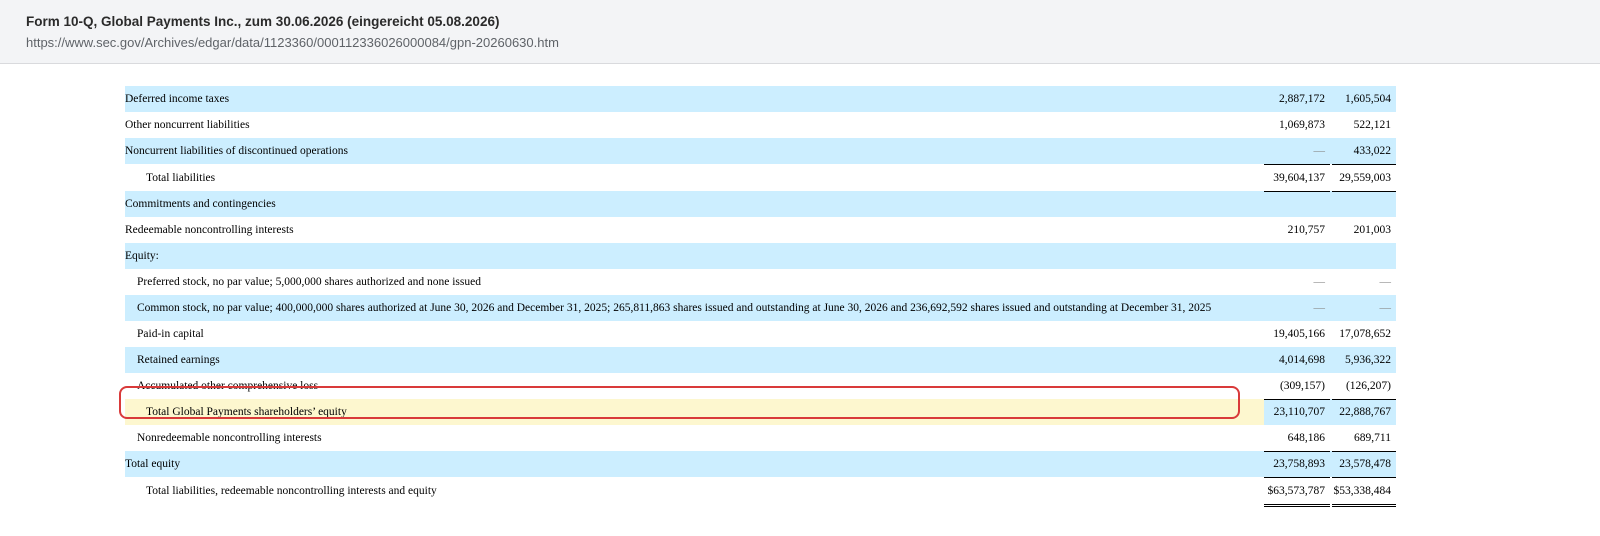  What do you see at coordinates (1364, 464) in the screenshot?
I see `value-2025: 23,578,478` at bounding box center [1364, 464].